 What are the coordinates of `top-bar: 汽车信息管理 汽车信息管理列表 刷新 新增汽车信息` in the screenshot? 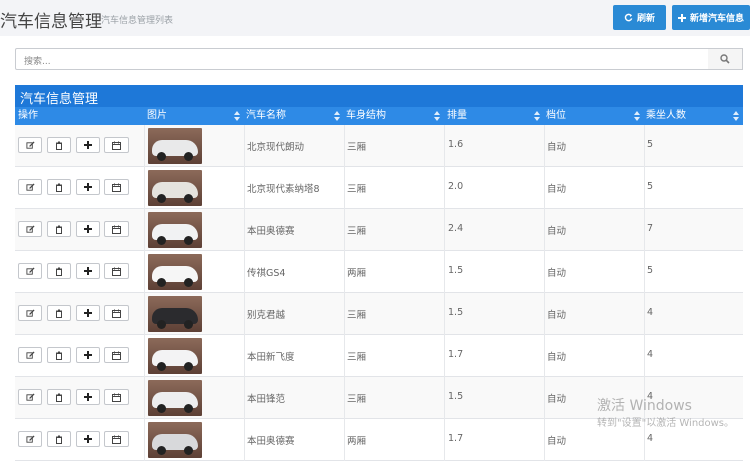 It's located at (375, 18).